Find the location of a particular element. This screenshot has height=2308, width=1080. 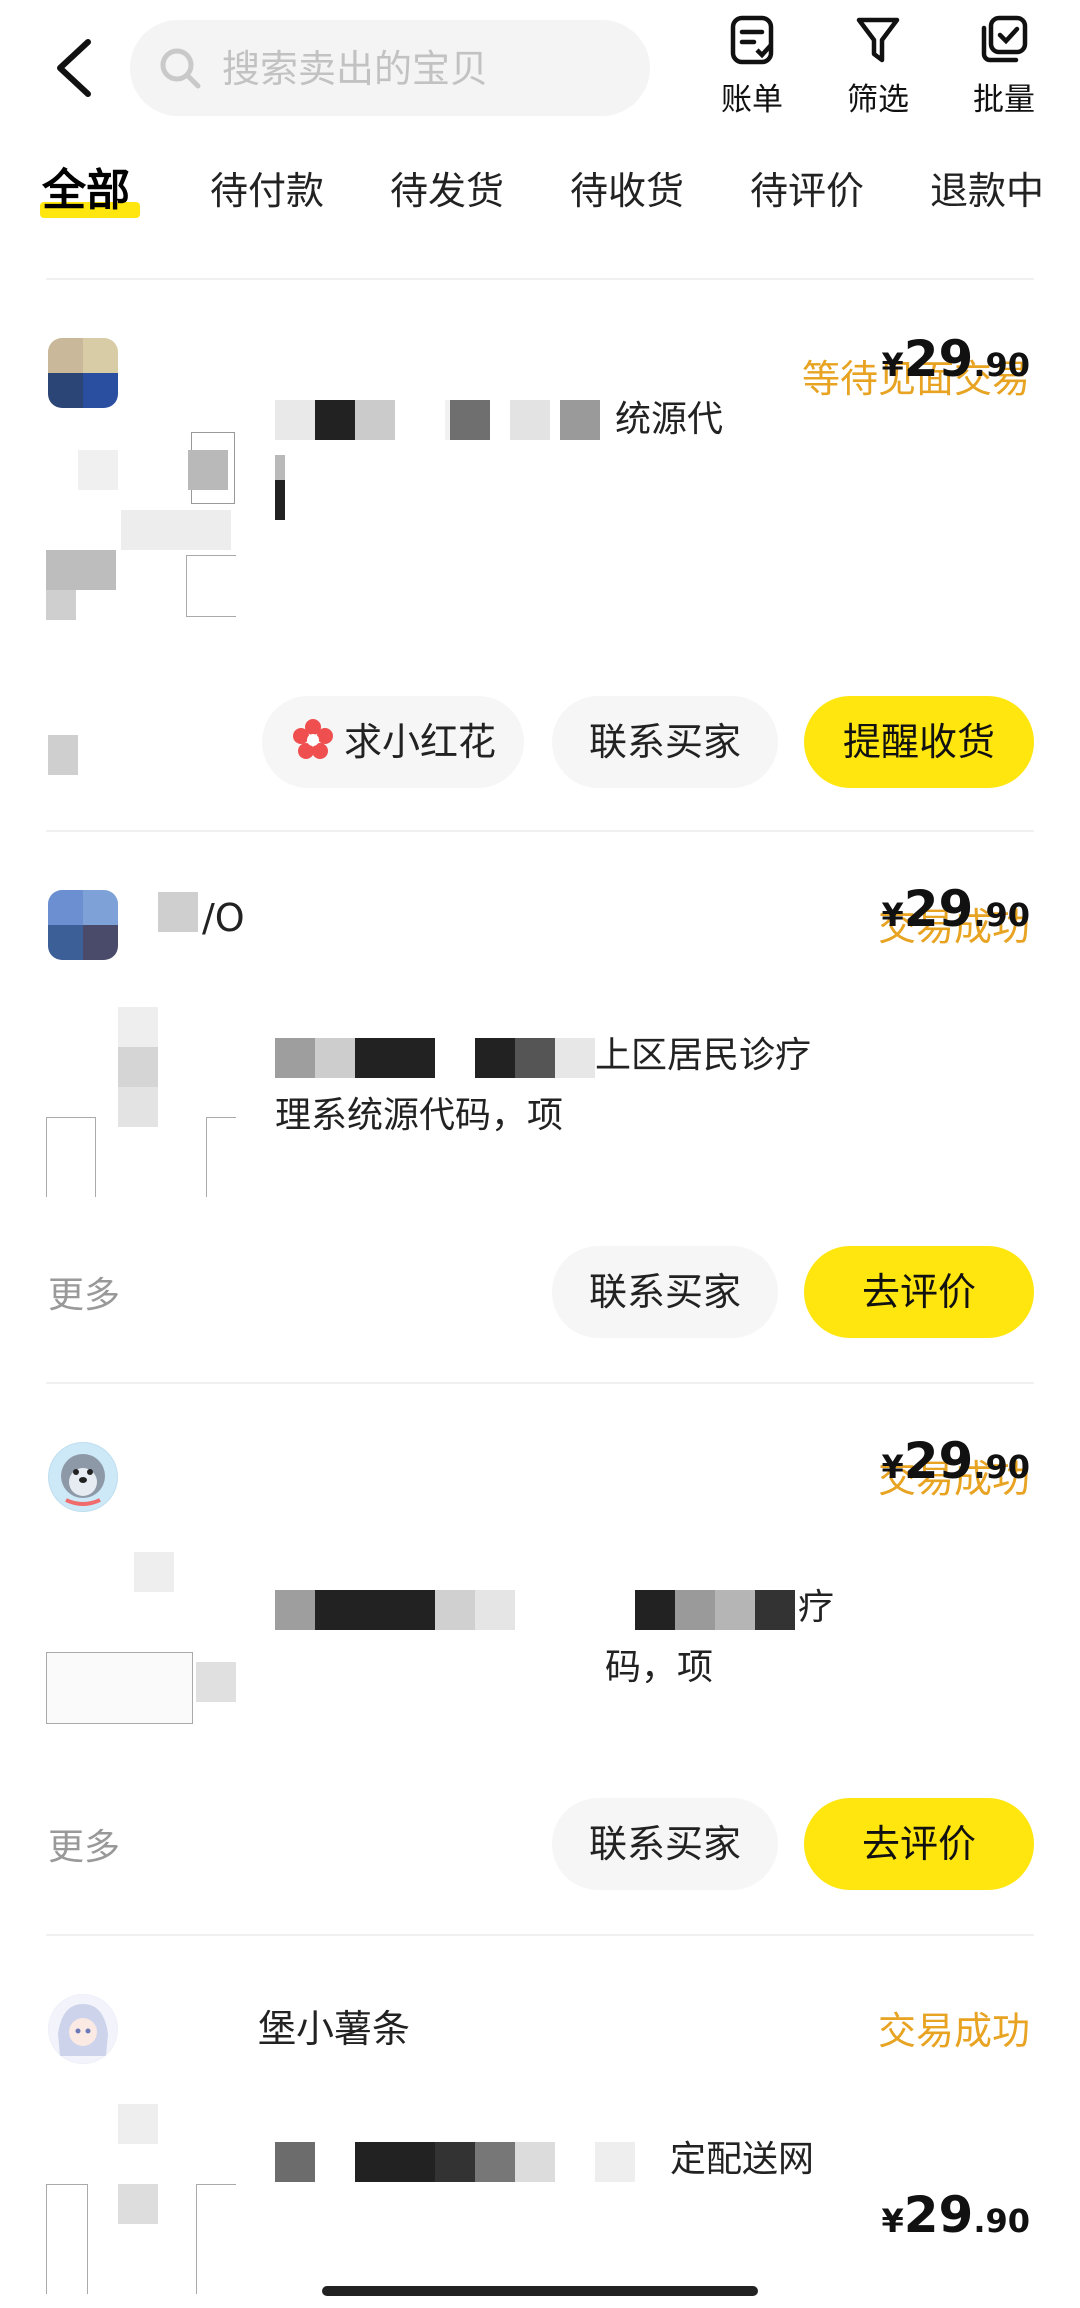

product-title: 定配送网 is located at coordinates (570, 2191).